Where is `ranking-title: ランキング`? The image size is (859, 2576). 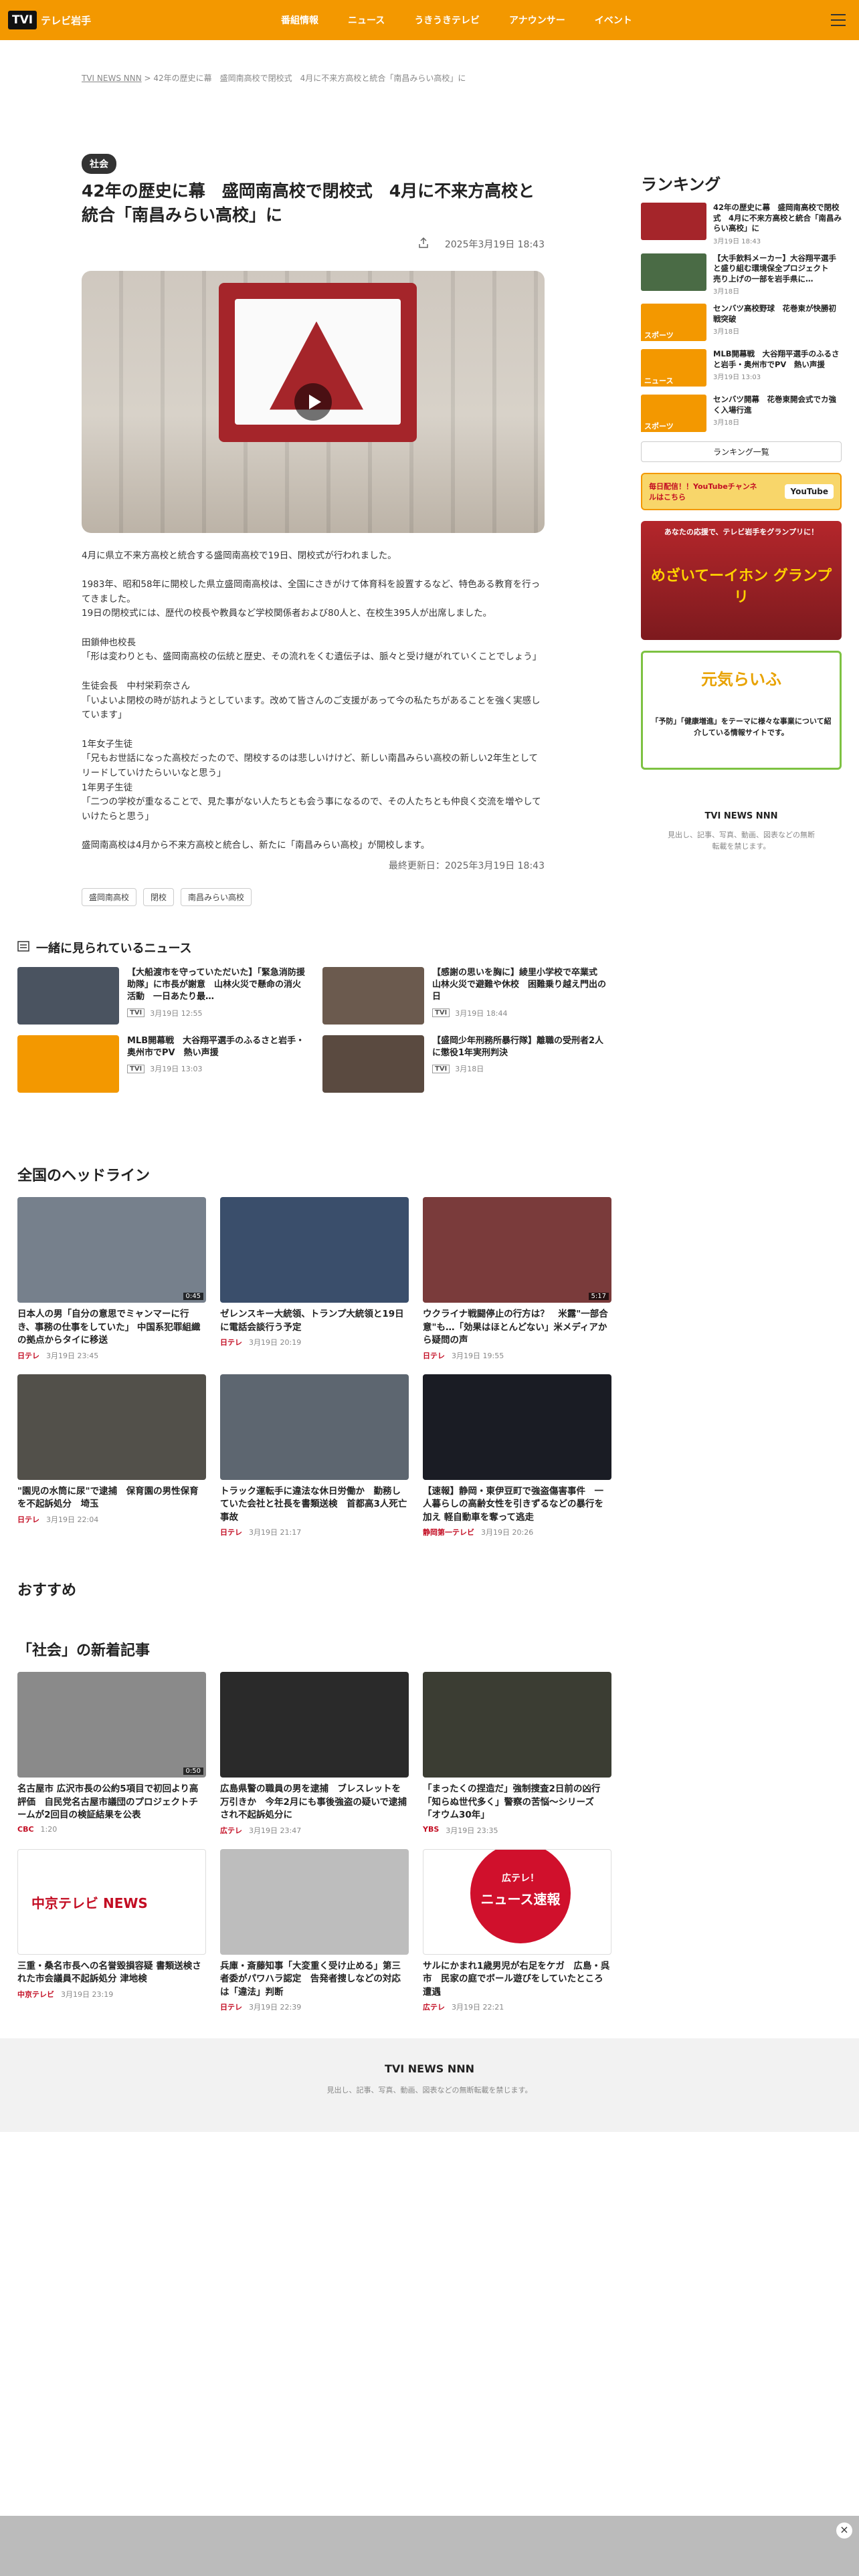
ranking-title: ランキング is located at coordinates (681, 184).